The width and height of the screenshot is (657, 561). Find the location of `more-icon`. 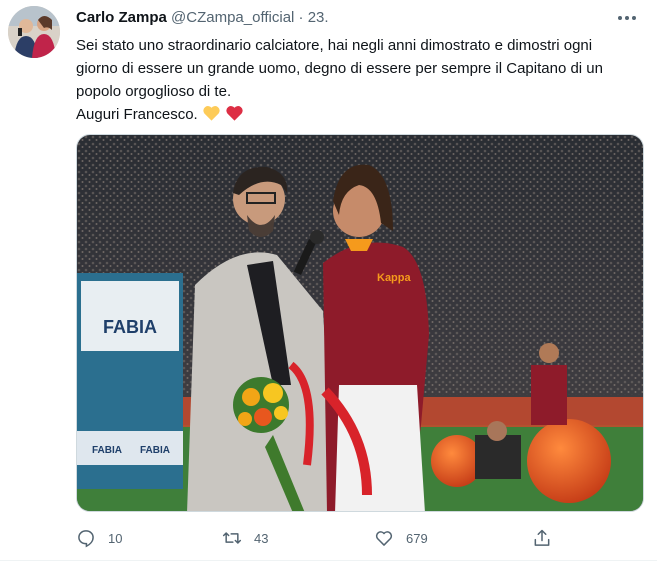

more-icon is located at coordinates (627, 18).